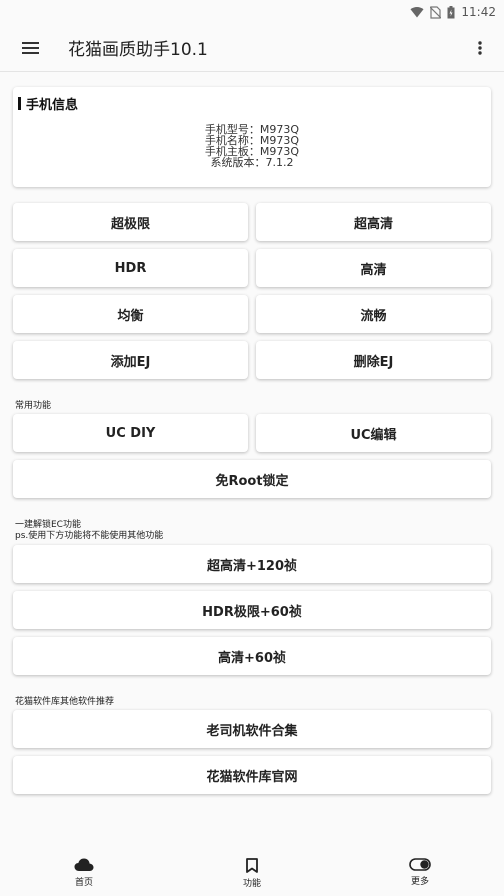  Describe the element at coordinates (33, 406) in the screenshot. I see `common-functions-label: 常用功能` at that location.